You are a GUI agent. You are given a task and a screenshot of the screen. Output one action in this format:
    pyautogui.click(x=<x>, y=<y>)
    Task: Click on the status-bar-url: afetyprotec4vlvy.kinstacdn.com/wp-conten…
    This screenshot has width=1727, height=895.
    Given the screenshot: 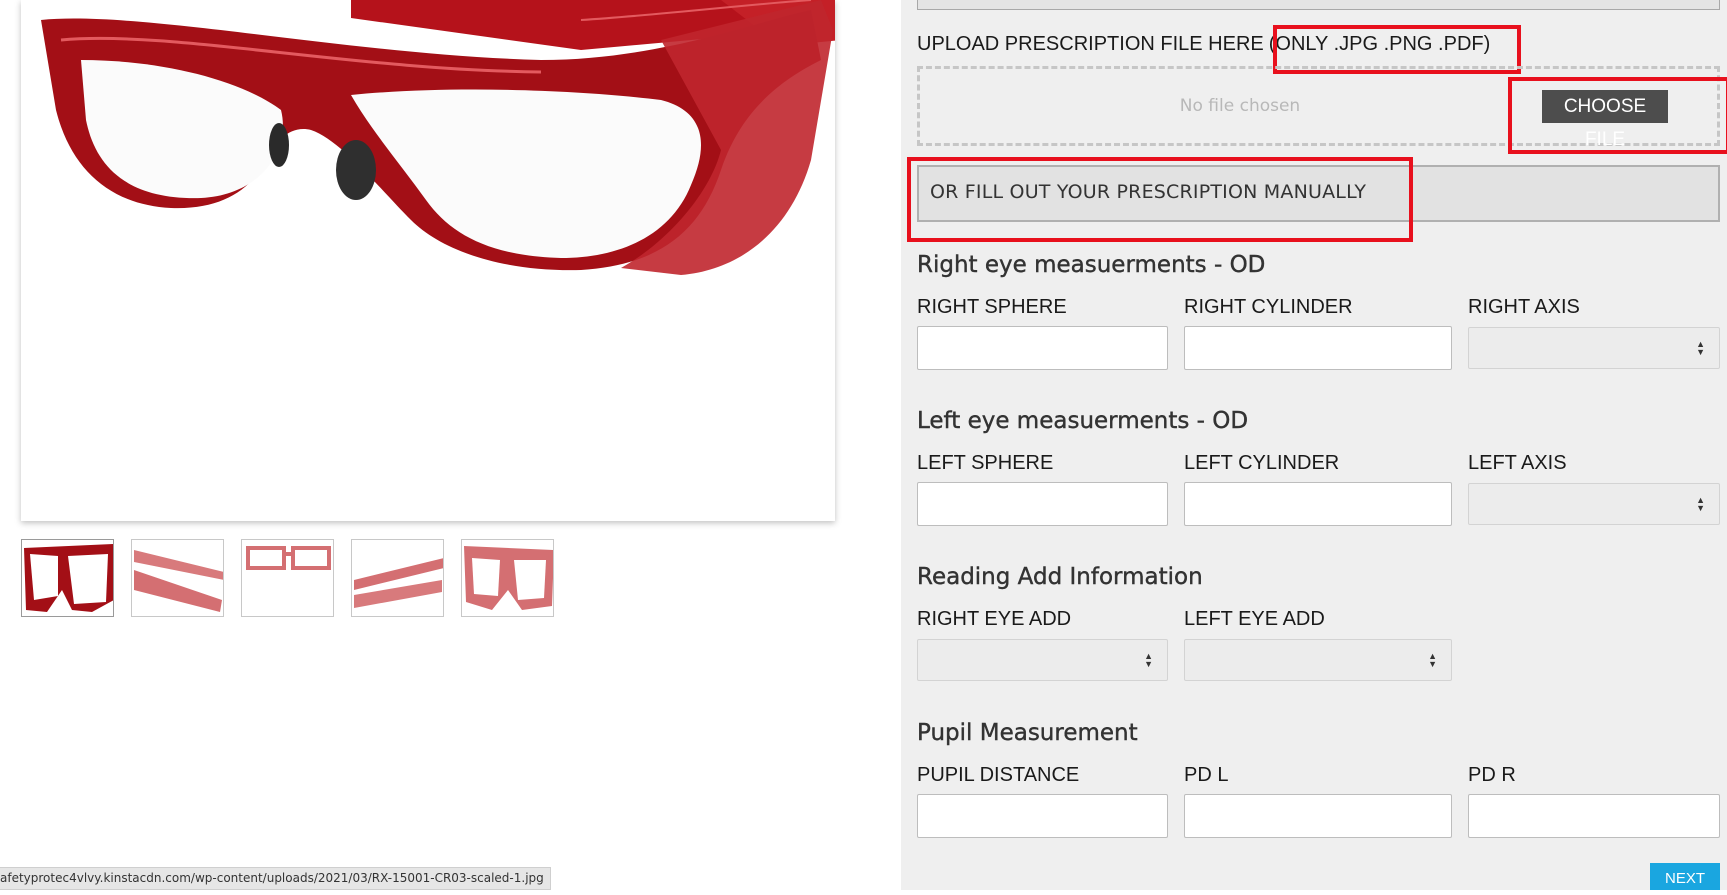 What is the action you would take?
    pyautogui.click(x=275, y=878)
    